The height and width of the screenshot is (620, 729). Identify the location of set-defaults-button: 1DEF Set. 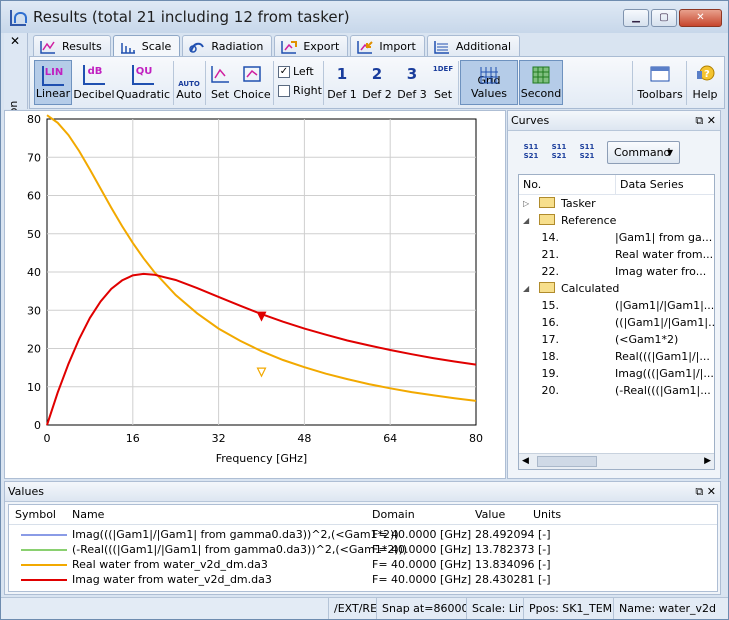
(443, 82).